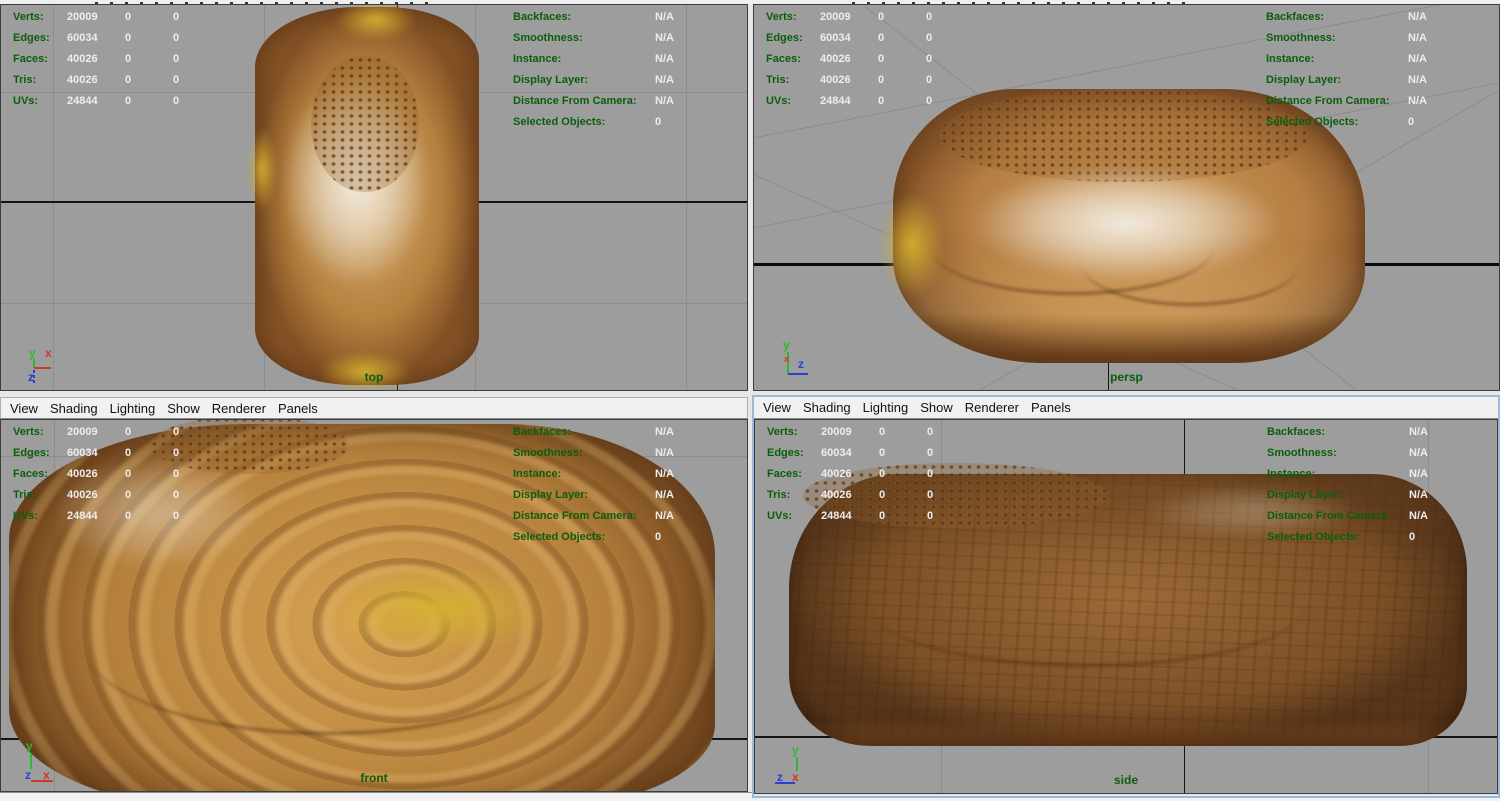 The height and width of the screenshot is (801, 1500). I want to click on hud-stat-row: Backfaces: N/A, so click(1376, 21).